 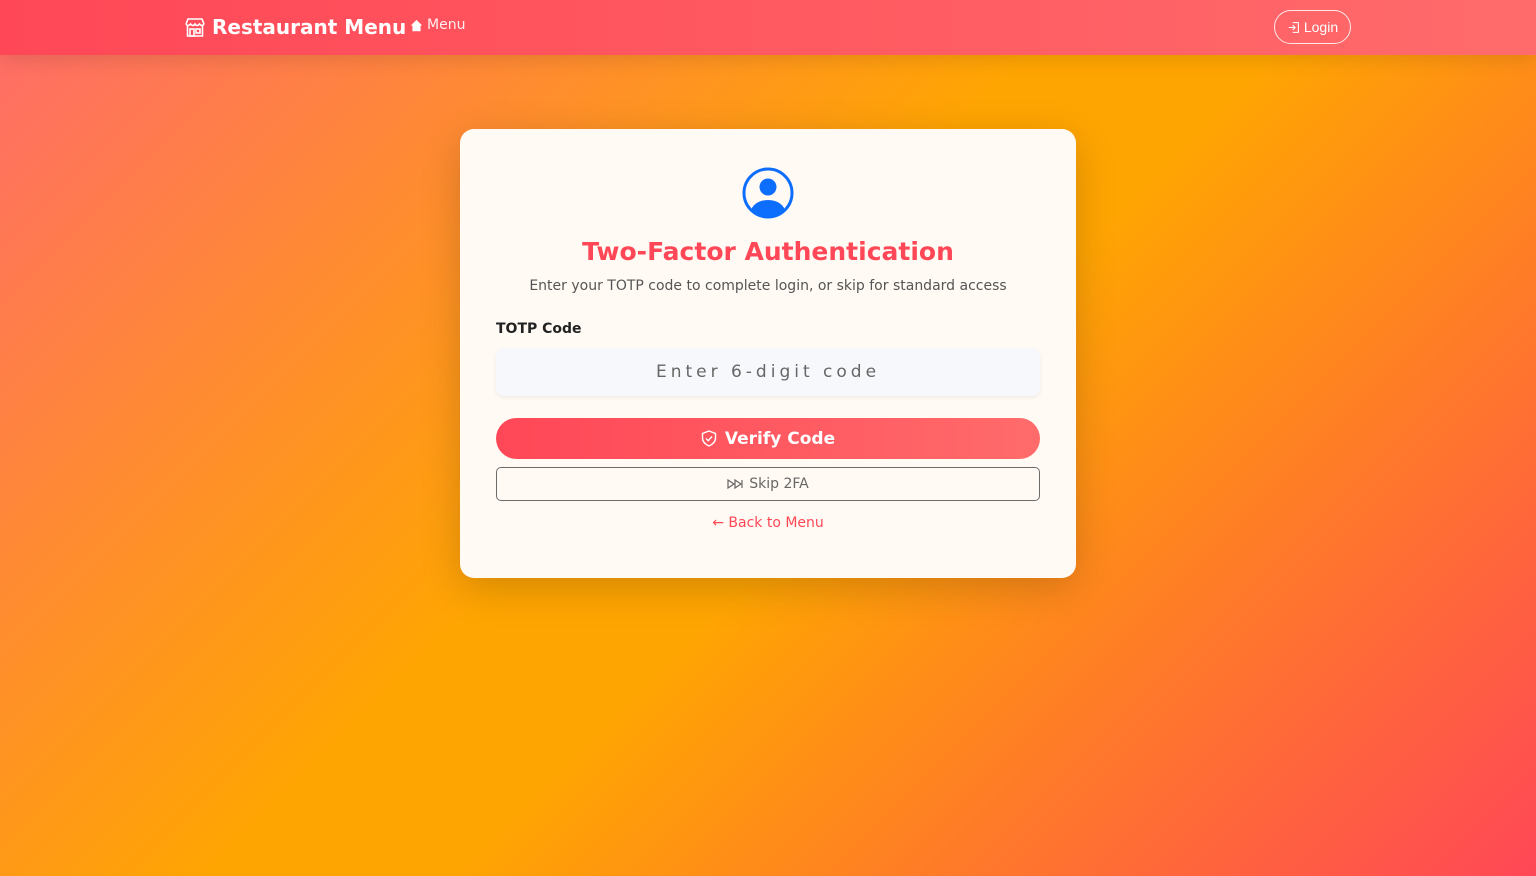 I want to click on nav-menu-link: Menu, so click(x=437, y=25).